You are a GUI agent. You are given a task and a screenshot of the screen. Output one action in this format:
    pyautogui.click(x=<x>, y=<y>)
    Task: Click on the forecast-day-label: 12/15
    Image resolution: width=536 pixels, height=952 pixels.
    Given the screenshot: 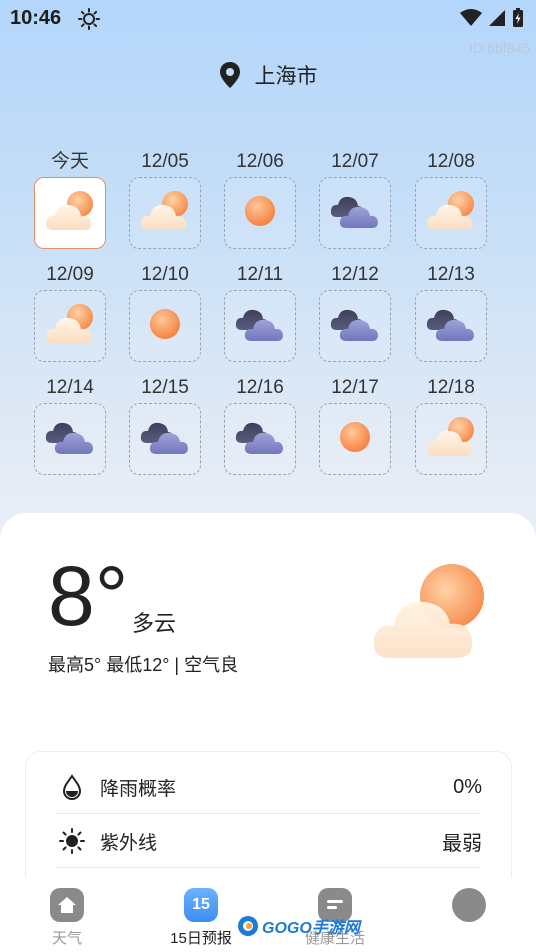 What is the action you would take?
    pyautogui.click(x=165, y=387)
    